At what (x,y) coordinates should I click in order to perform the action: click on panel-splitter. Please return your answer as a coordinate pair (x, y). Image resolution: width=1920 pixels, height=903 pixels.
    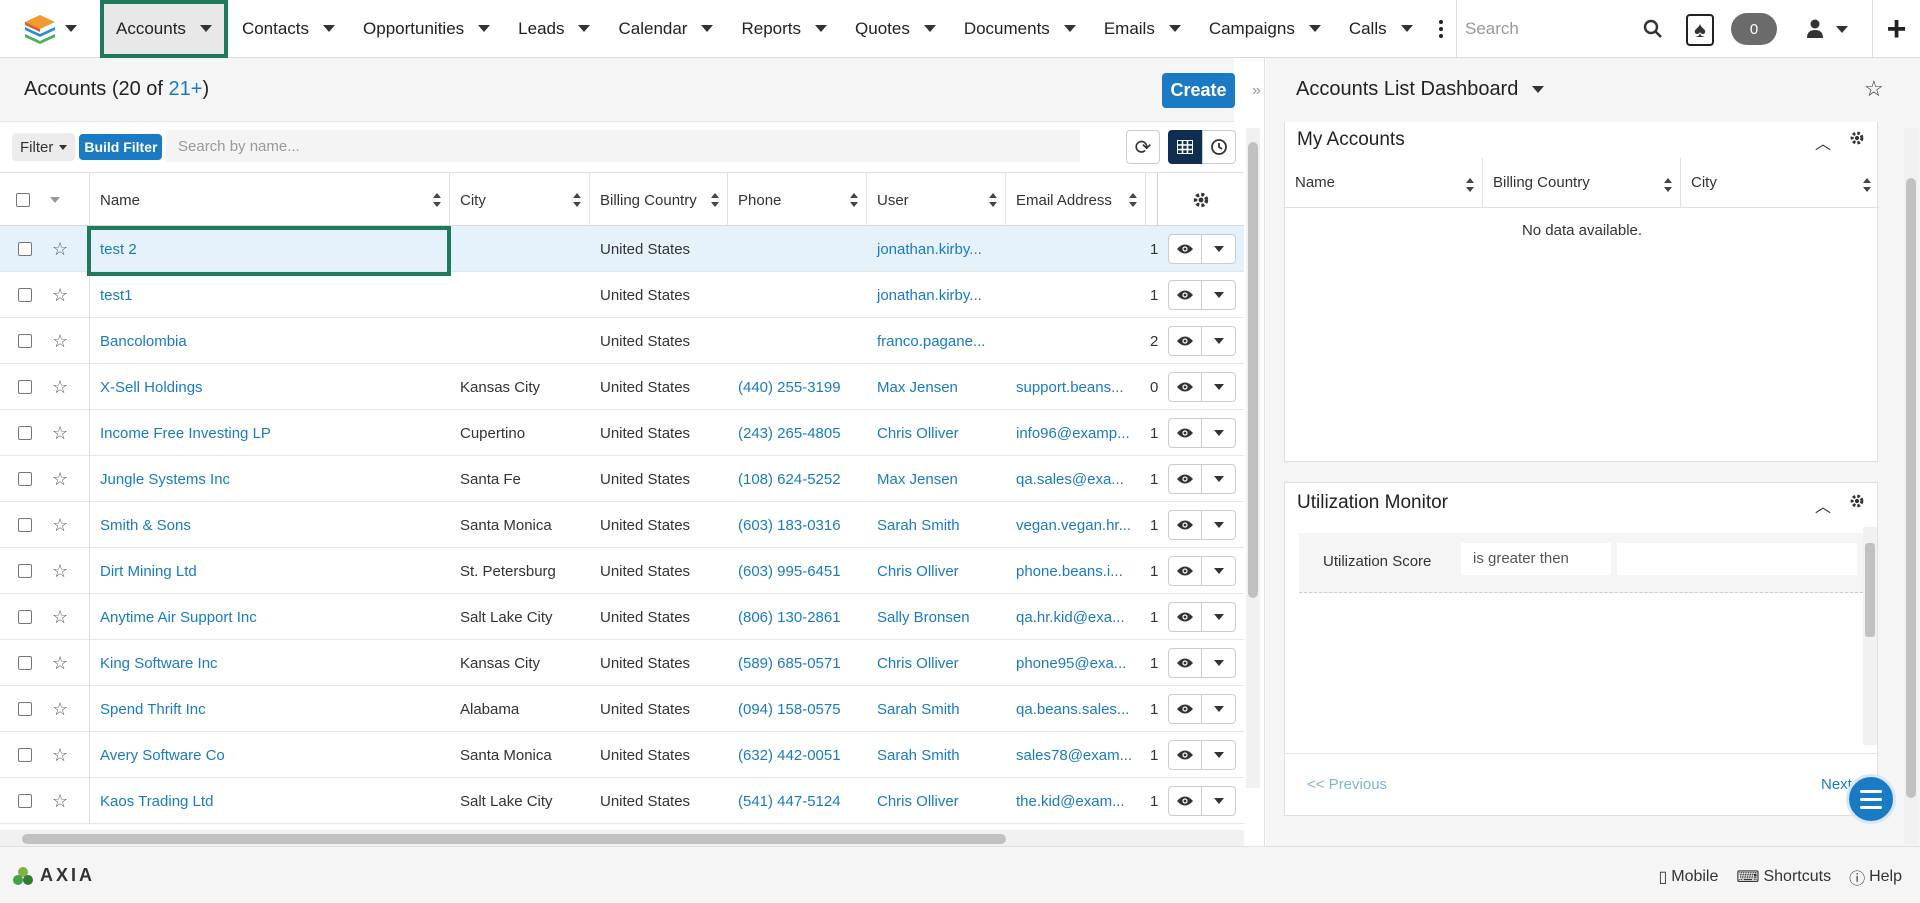
    Looking at the image, I should click on (1264, 452).